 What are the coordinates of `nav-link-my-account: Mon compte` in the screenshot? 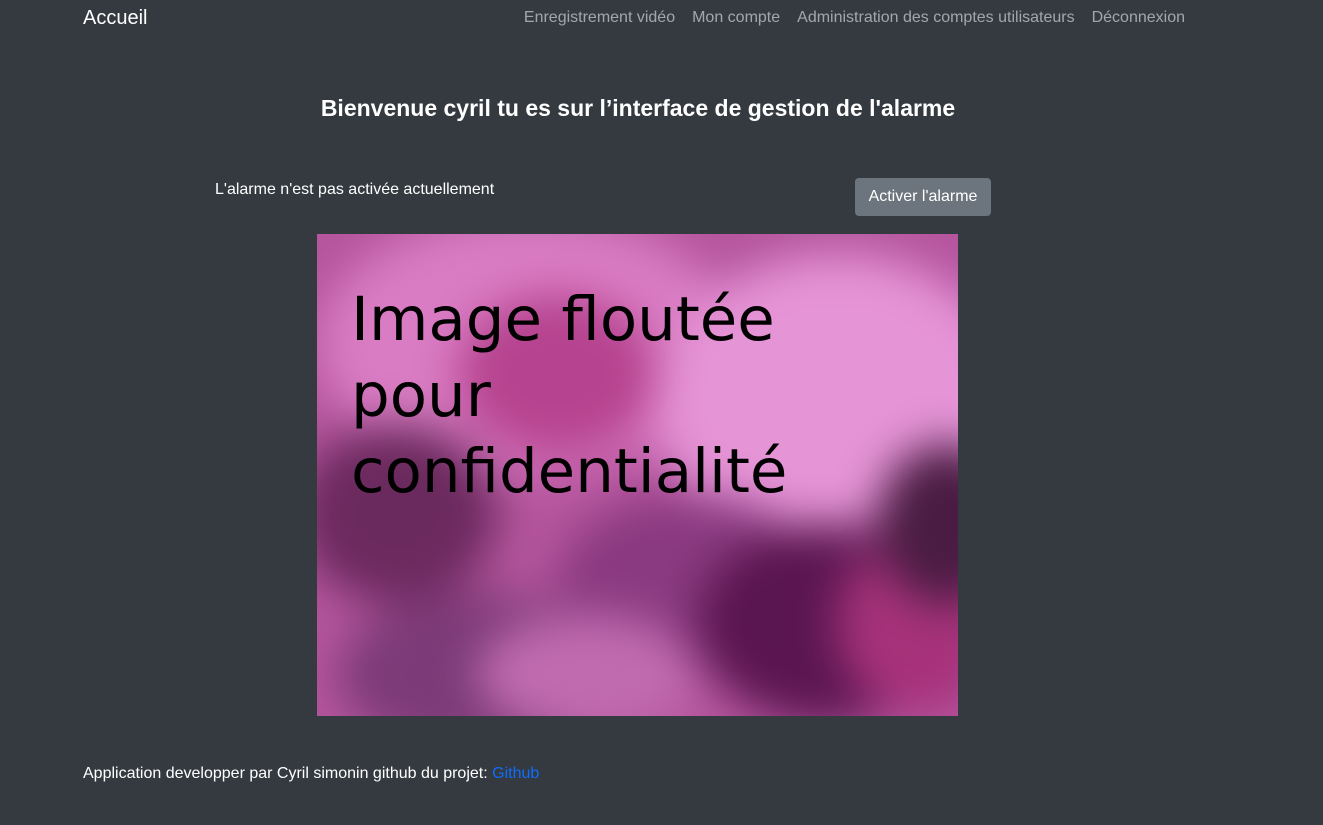 It's located at (736, 18).